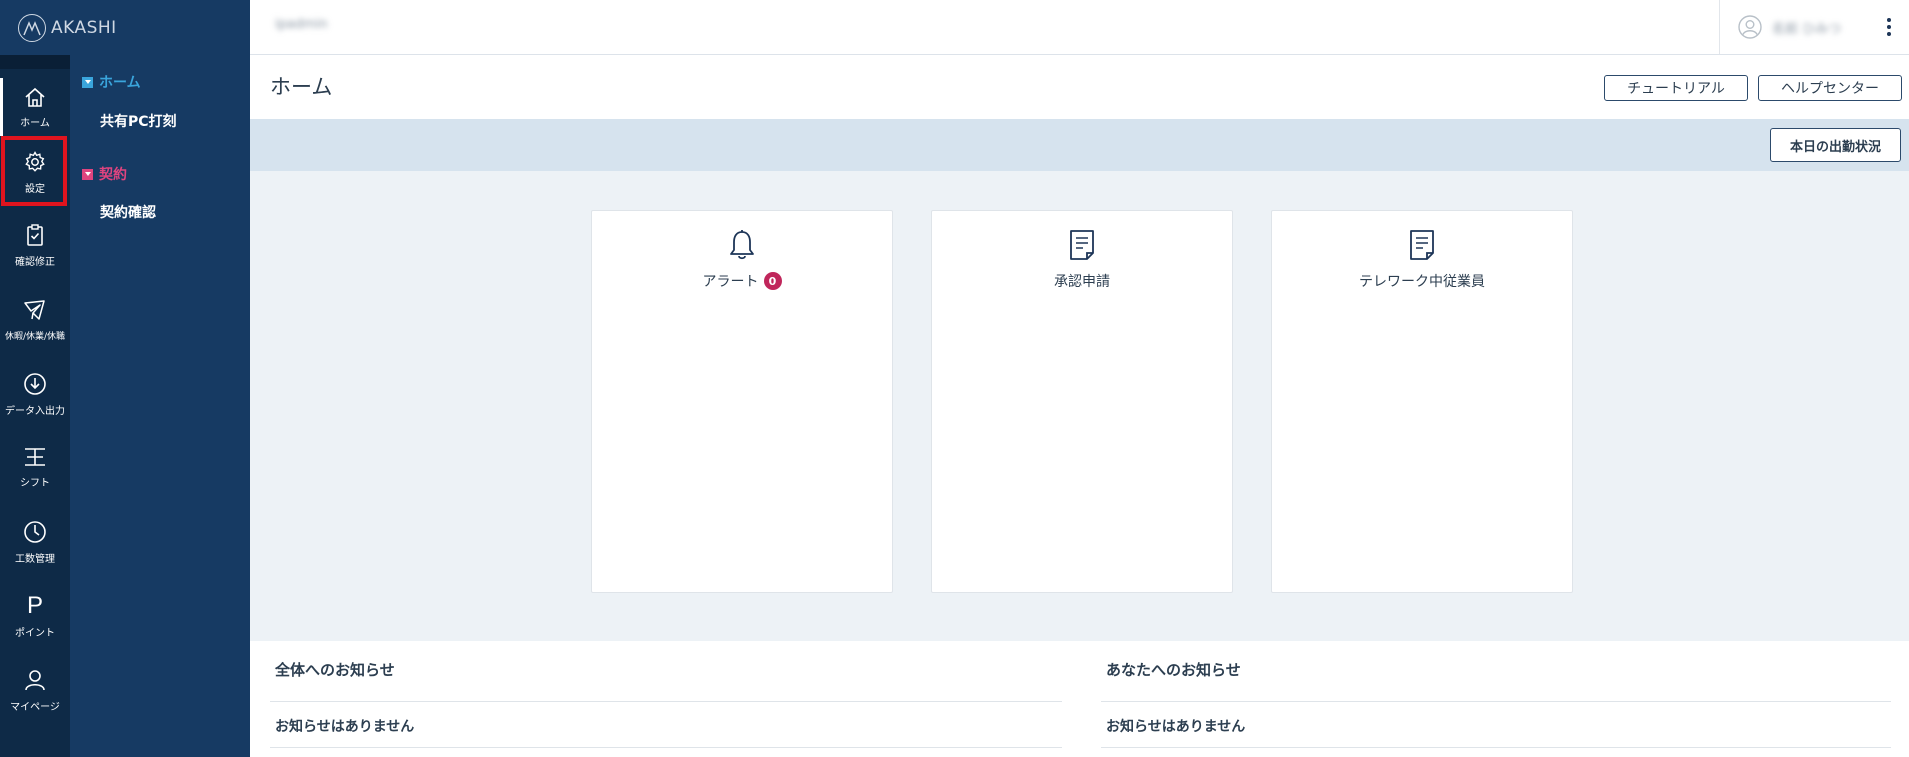  I want to click on rail-label-mypage: マイページ, so click(35, 707).